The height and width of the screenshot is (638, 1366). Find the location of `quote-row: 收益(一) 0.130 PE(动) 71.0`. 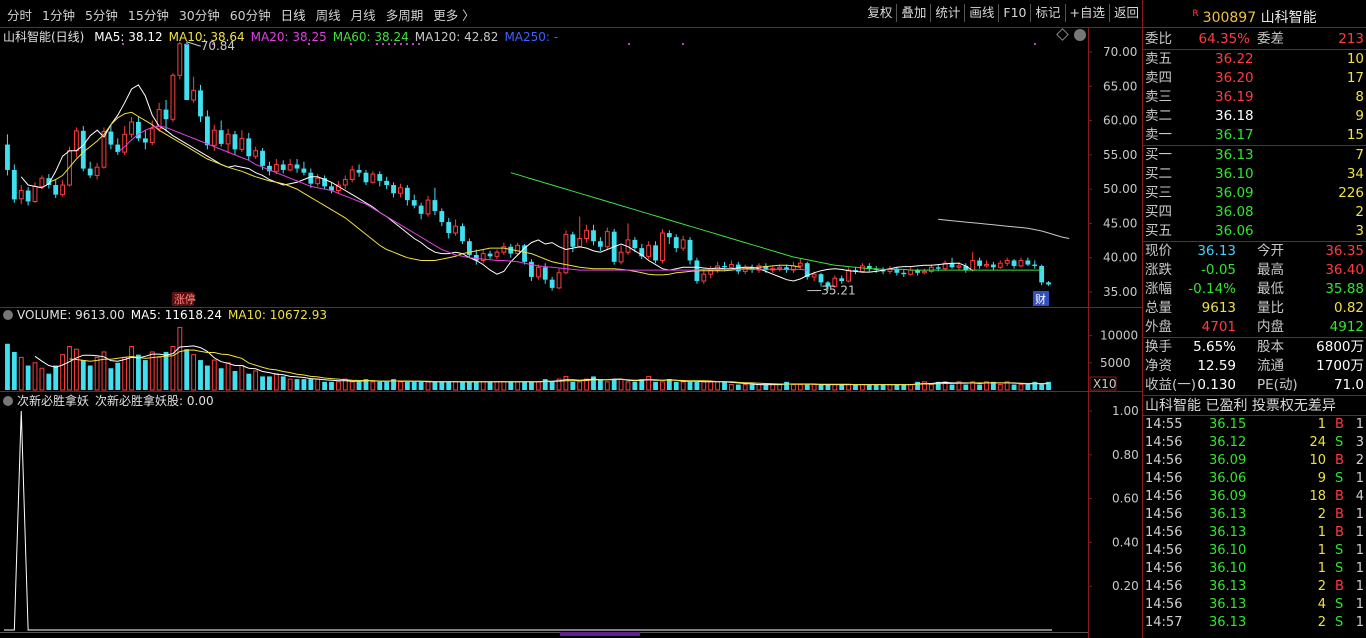

quote-row: 收益(一) 0.130 PE(动) 71.0 is located at coordinates (1254, 385).